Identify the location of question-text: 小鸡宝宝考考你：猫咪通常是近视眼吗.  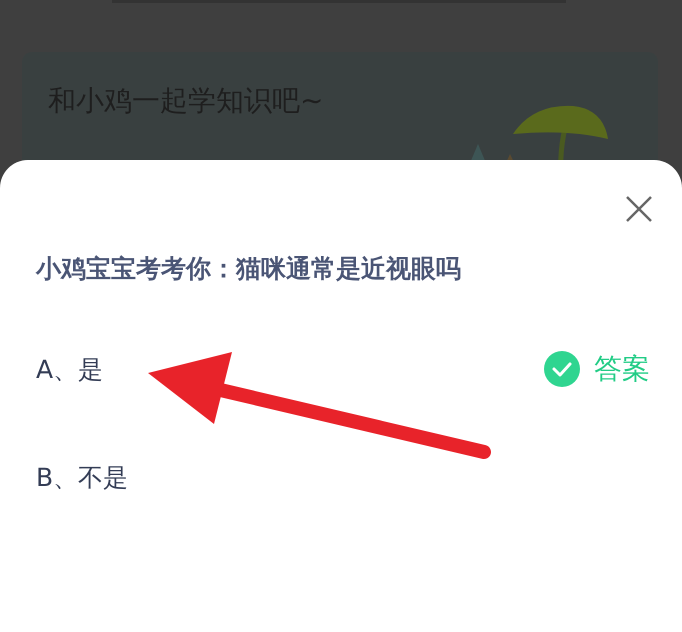
(249, 269).